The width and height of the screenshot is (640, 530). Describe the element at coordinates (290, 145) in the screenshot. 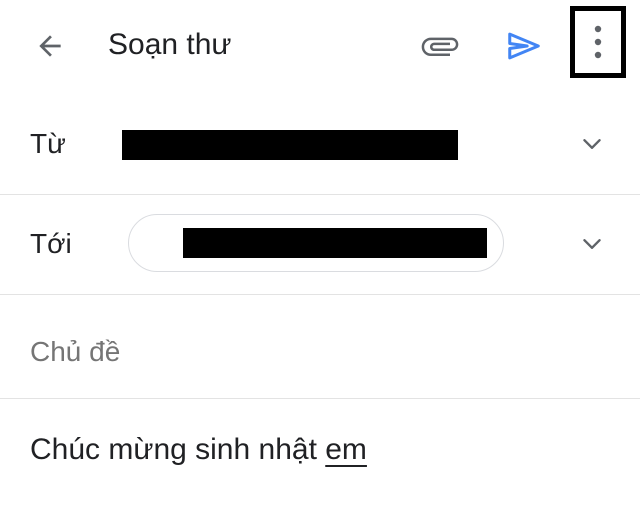

I see `from-address-redacted` at that location.